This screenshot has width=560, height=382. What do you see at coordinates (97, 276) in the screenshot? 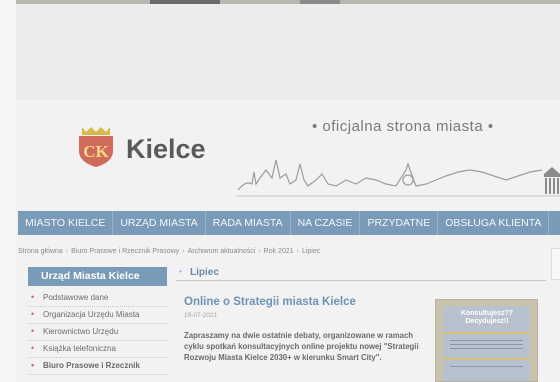
I see `sidebar-title: Urząd Miasta Kielce` at bounding box center [97, 276].